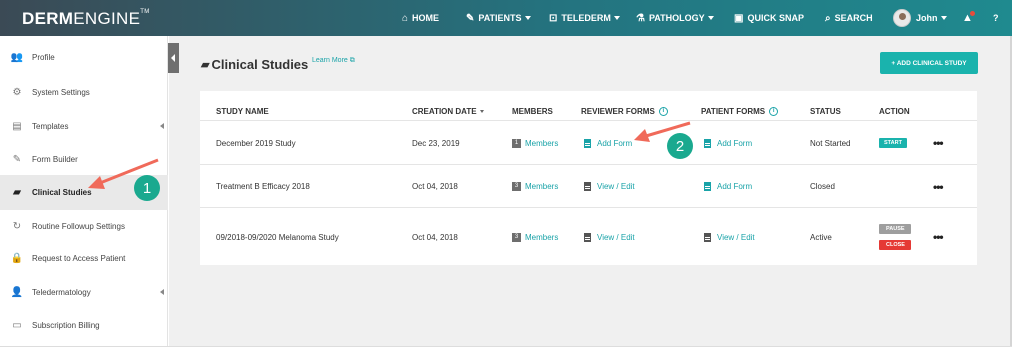 This screenshot has height=356, width=1012. Describe the element at coordinates (680, 146) in the screenshot. I see `callout-badge-2: 2` at that location.